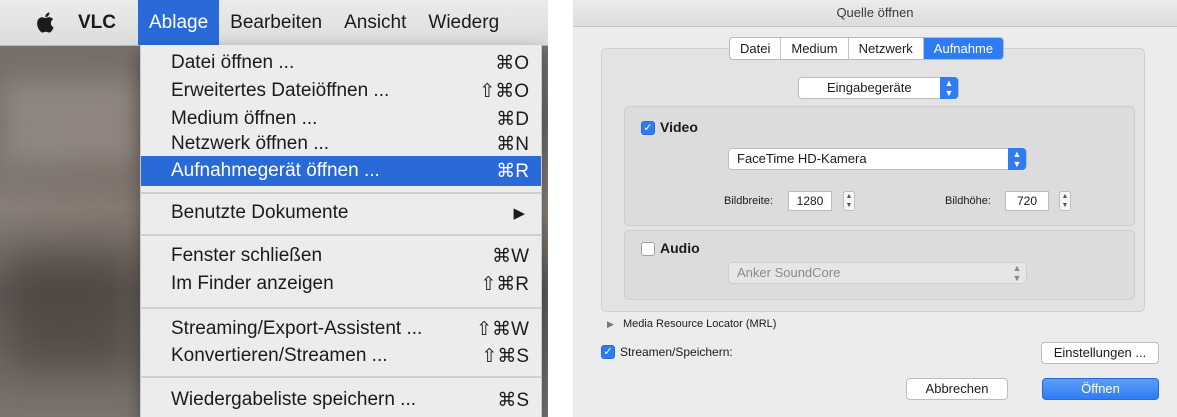 The height and width of the screenshot is (417, 1177). Describe the element at coordinates (877, 273) in the screenshot. I see `audio-device-select: Anker SoundCore ▲ ▼` at that location.